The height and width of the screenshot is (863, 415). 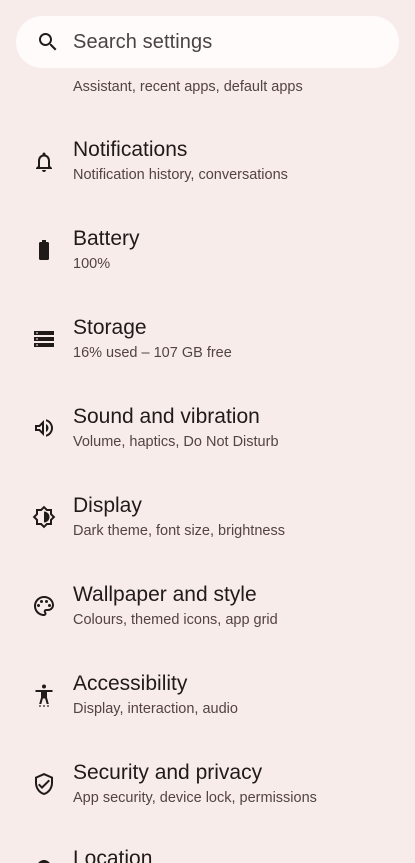 What do you see at coordinates (44, 517) in the screenshot?
I see `brightness-icon` at bounding box center [44, 517].